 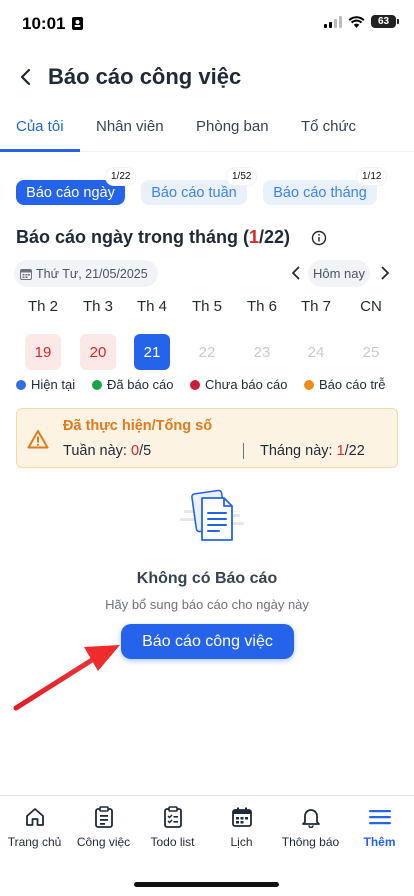 I want to click on summary-week: Tuần này: 0/5, so click(x=107, y=451).